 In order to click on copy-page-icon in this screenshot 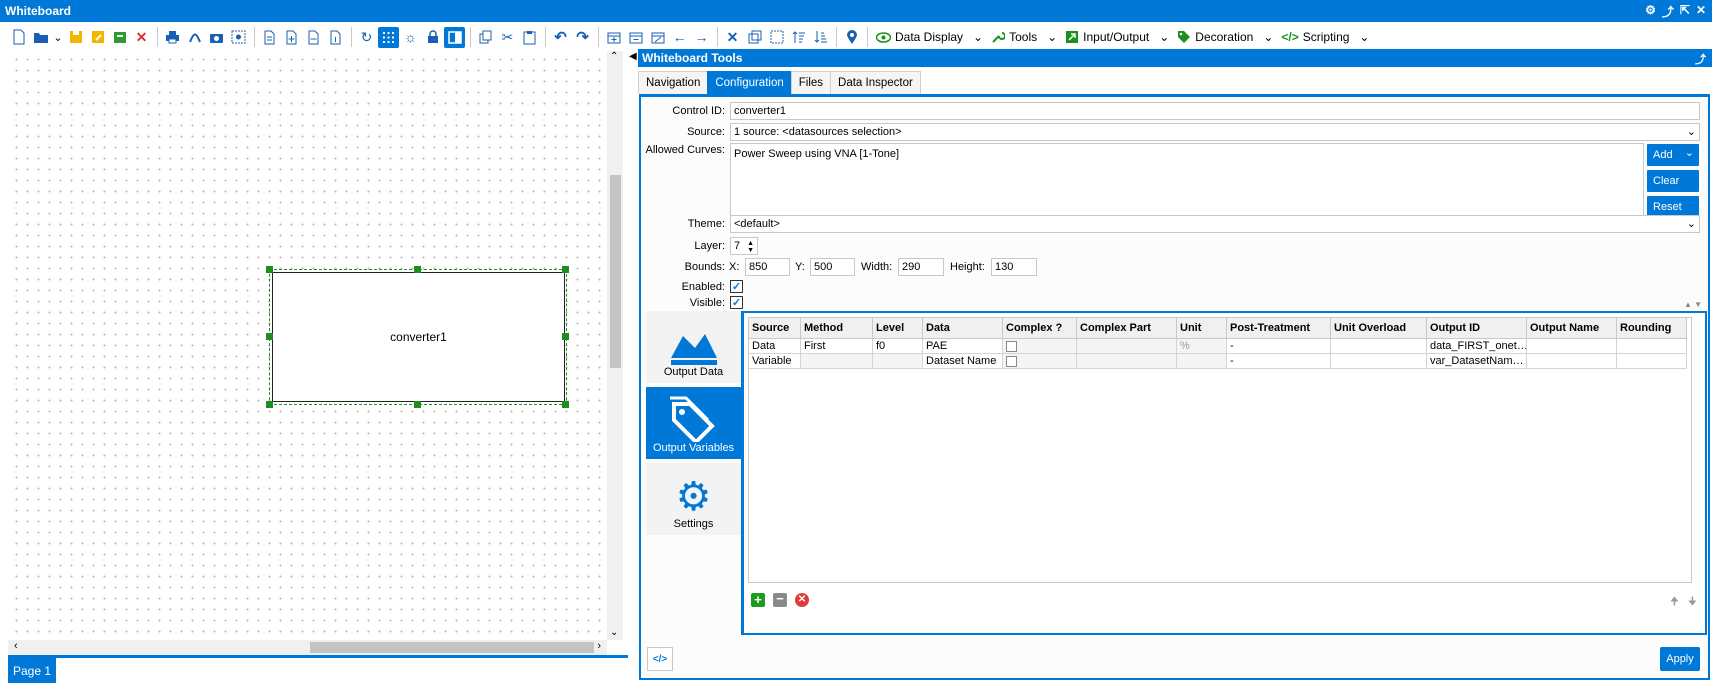, I will do `click(269, 37)`.